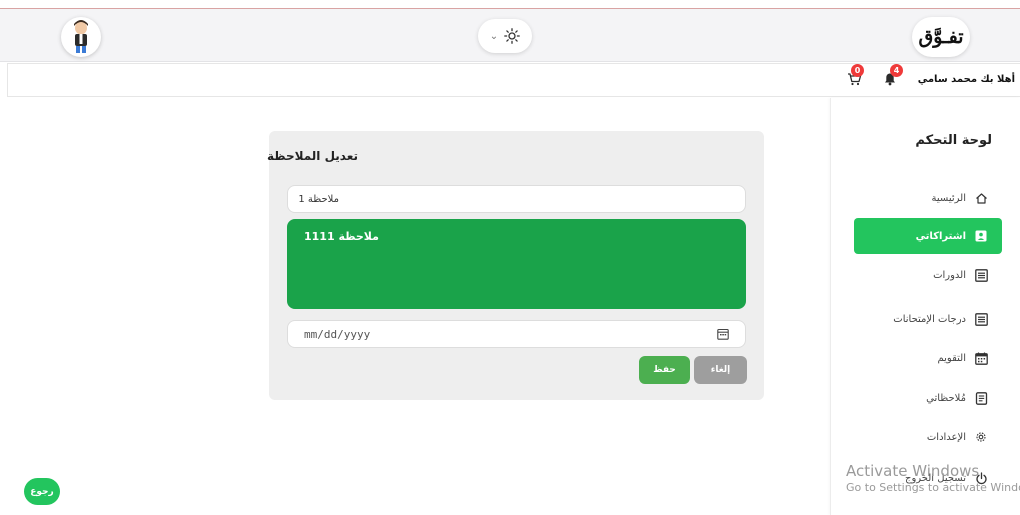 The height and width of the screenshot is (515, 1020). Describe the element at coordinates (946, 437) in the screenshot. I see `sidebar-item-label: الإعدادات` at that location.